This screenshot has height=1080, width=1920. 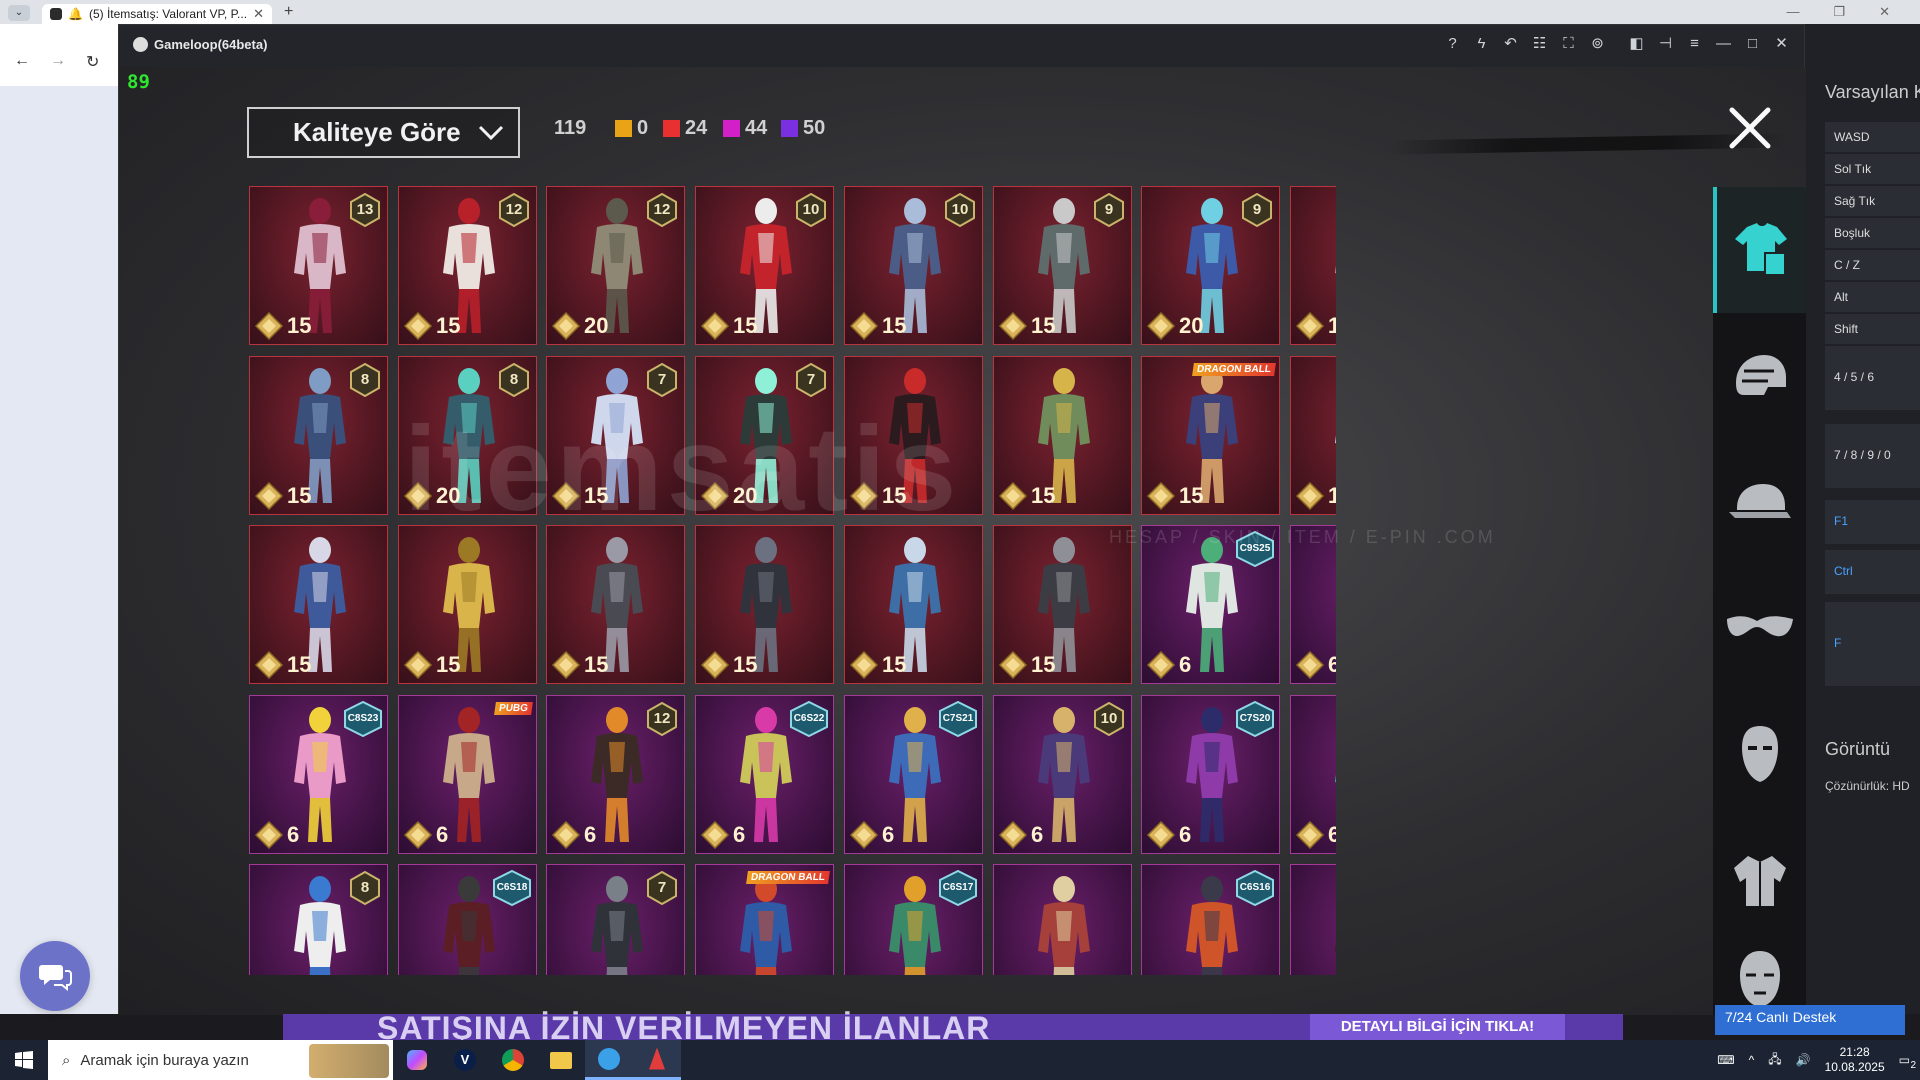 What do you see at coordinates (657, 1060) in the screenshot?
I see `taskbar-app-gameloop` at bounding box center [657, 1060].